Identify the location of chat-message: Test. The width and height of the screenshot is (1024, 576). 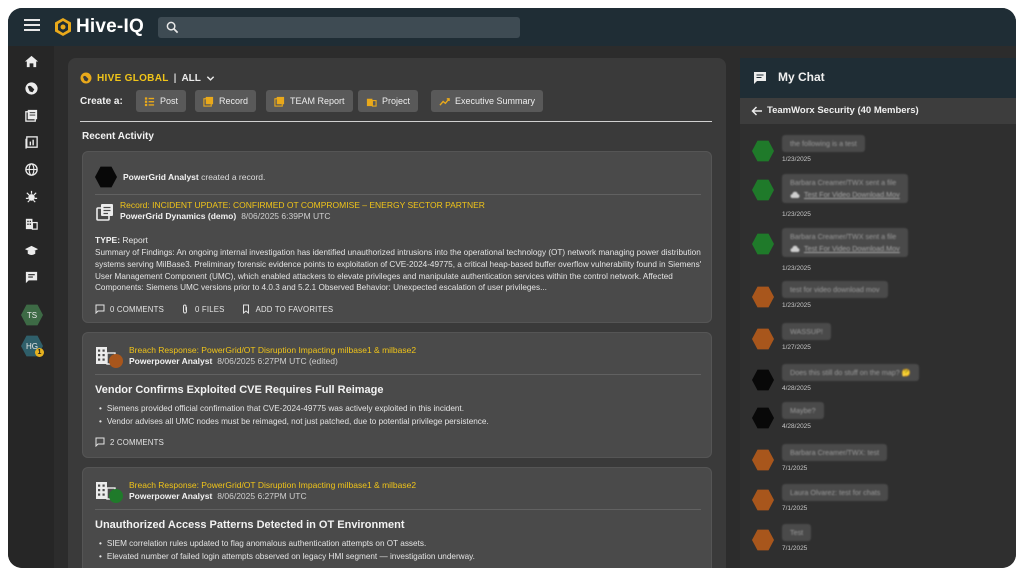
(797, 532).